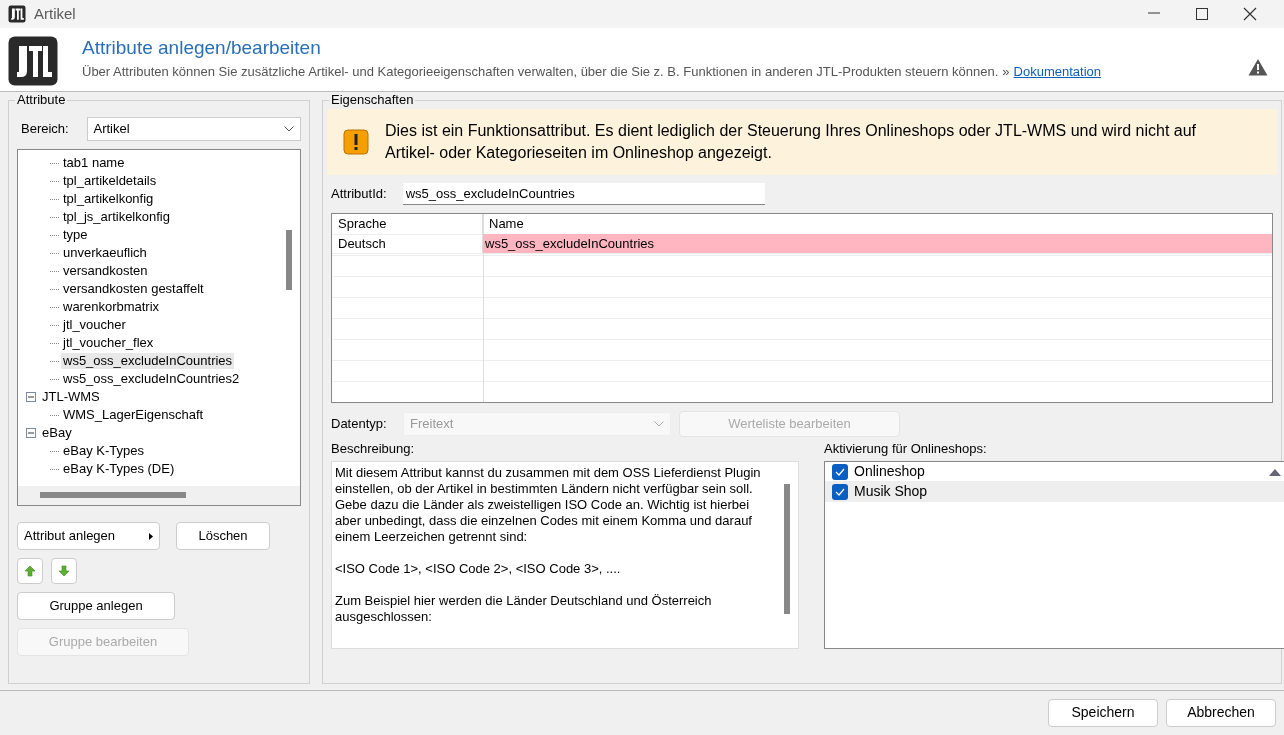 This screenshot has width=1284, height=735. What do you see at coordinates (1275, 473) in the screenshot?
I see `scroll-up-icon` at bounding box center [1275, 473].